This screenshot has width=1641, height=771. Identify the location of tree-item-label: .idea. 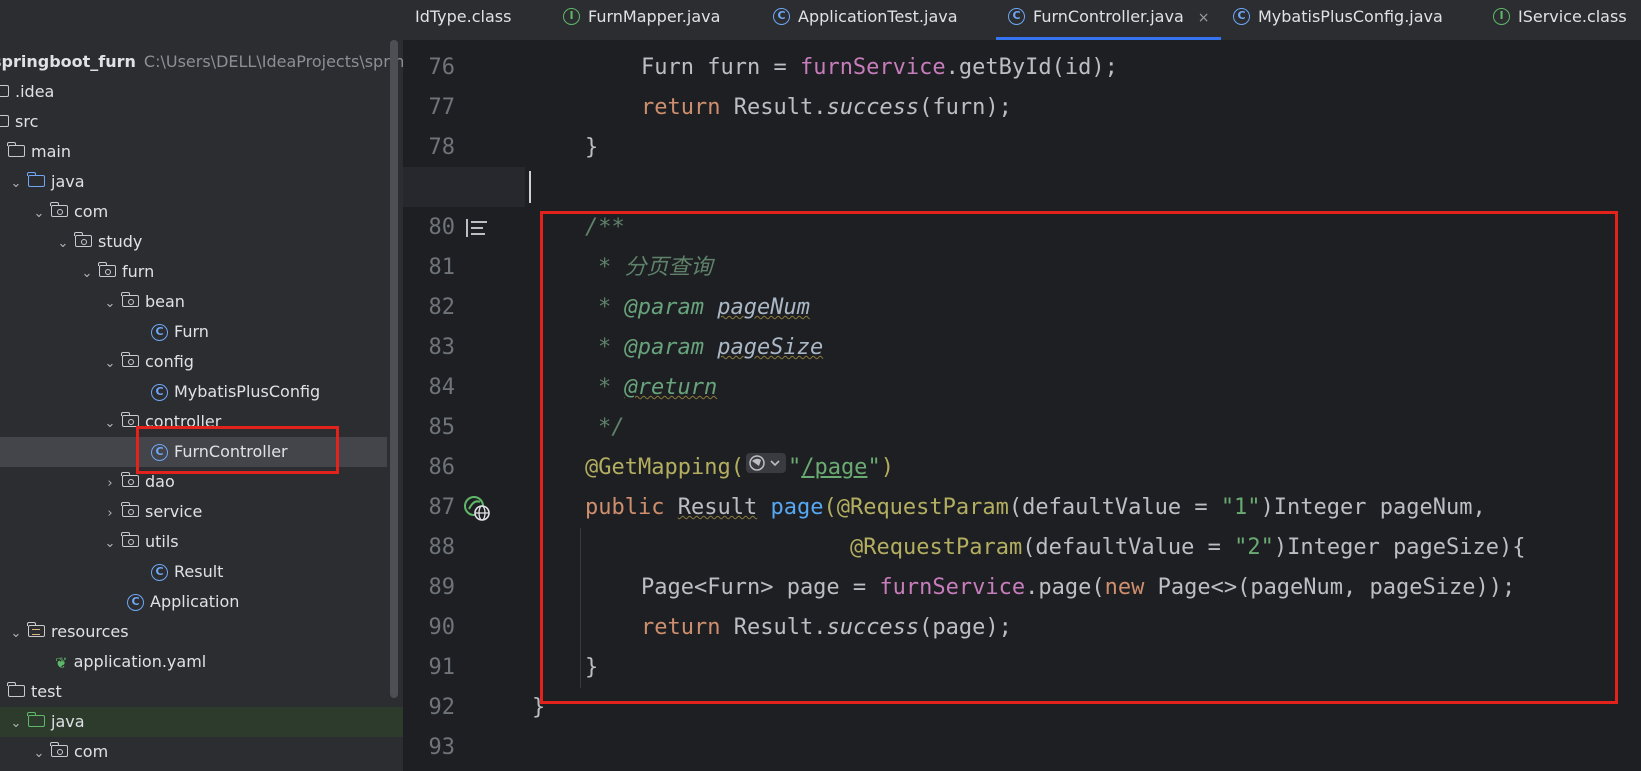
(35, 91).